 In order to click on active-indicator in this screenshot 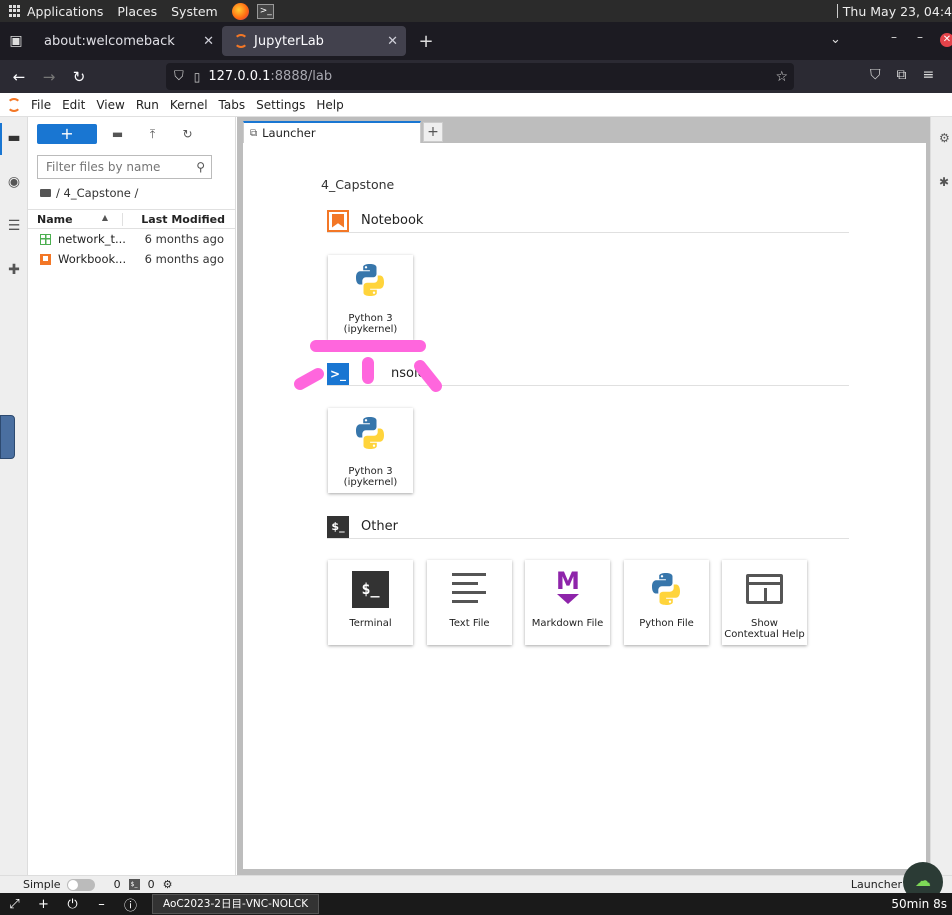, I will do `click(1, 139)`.